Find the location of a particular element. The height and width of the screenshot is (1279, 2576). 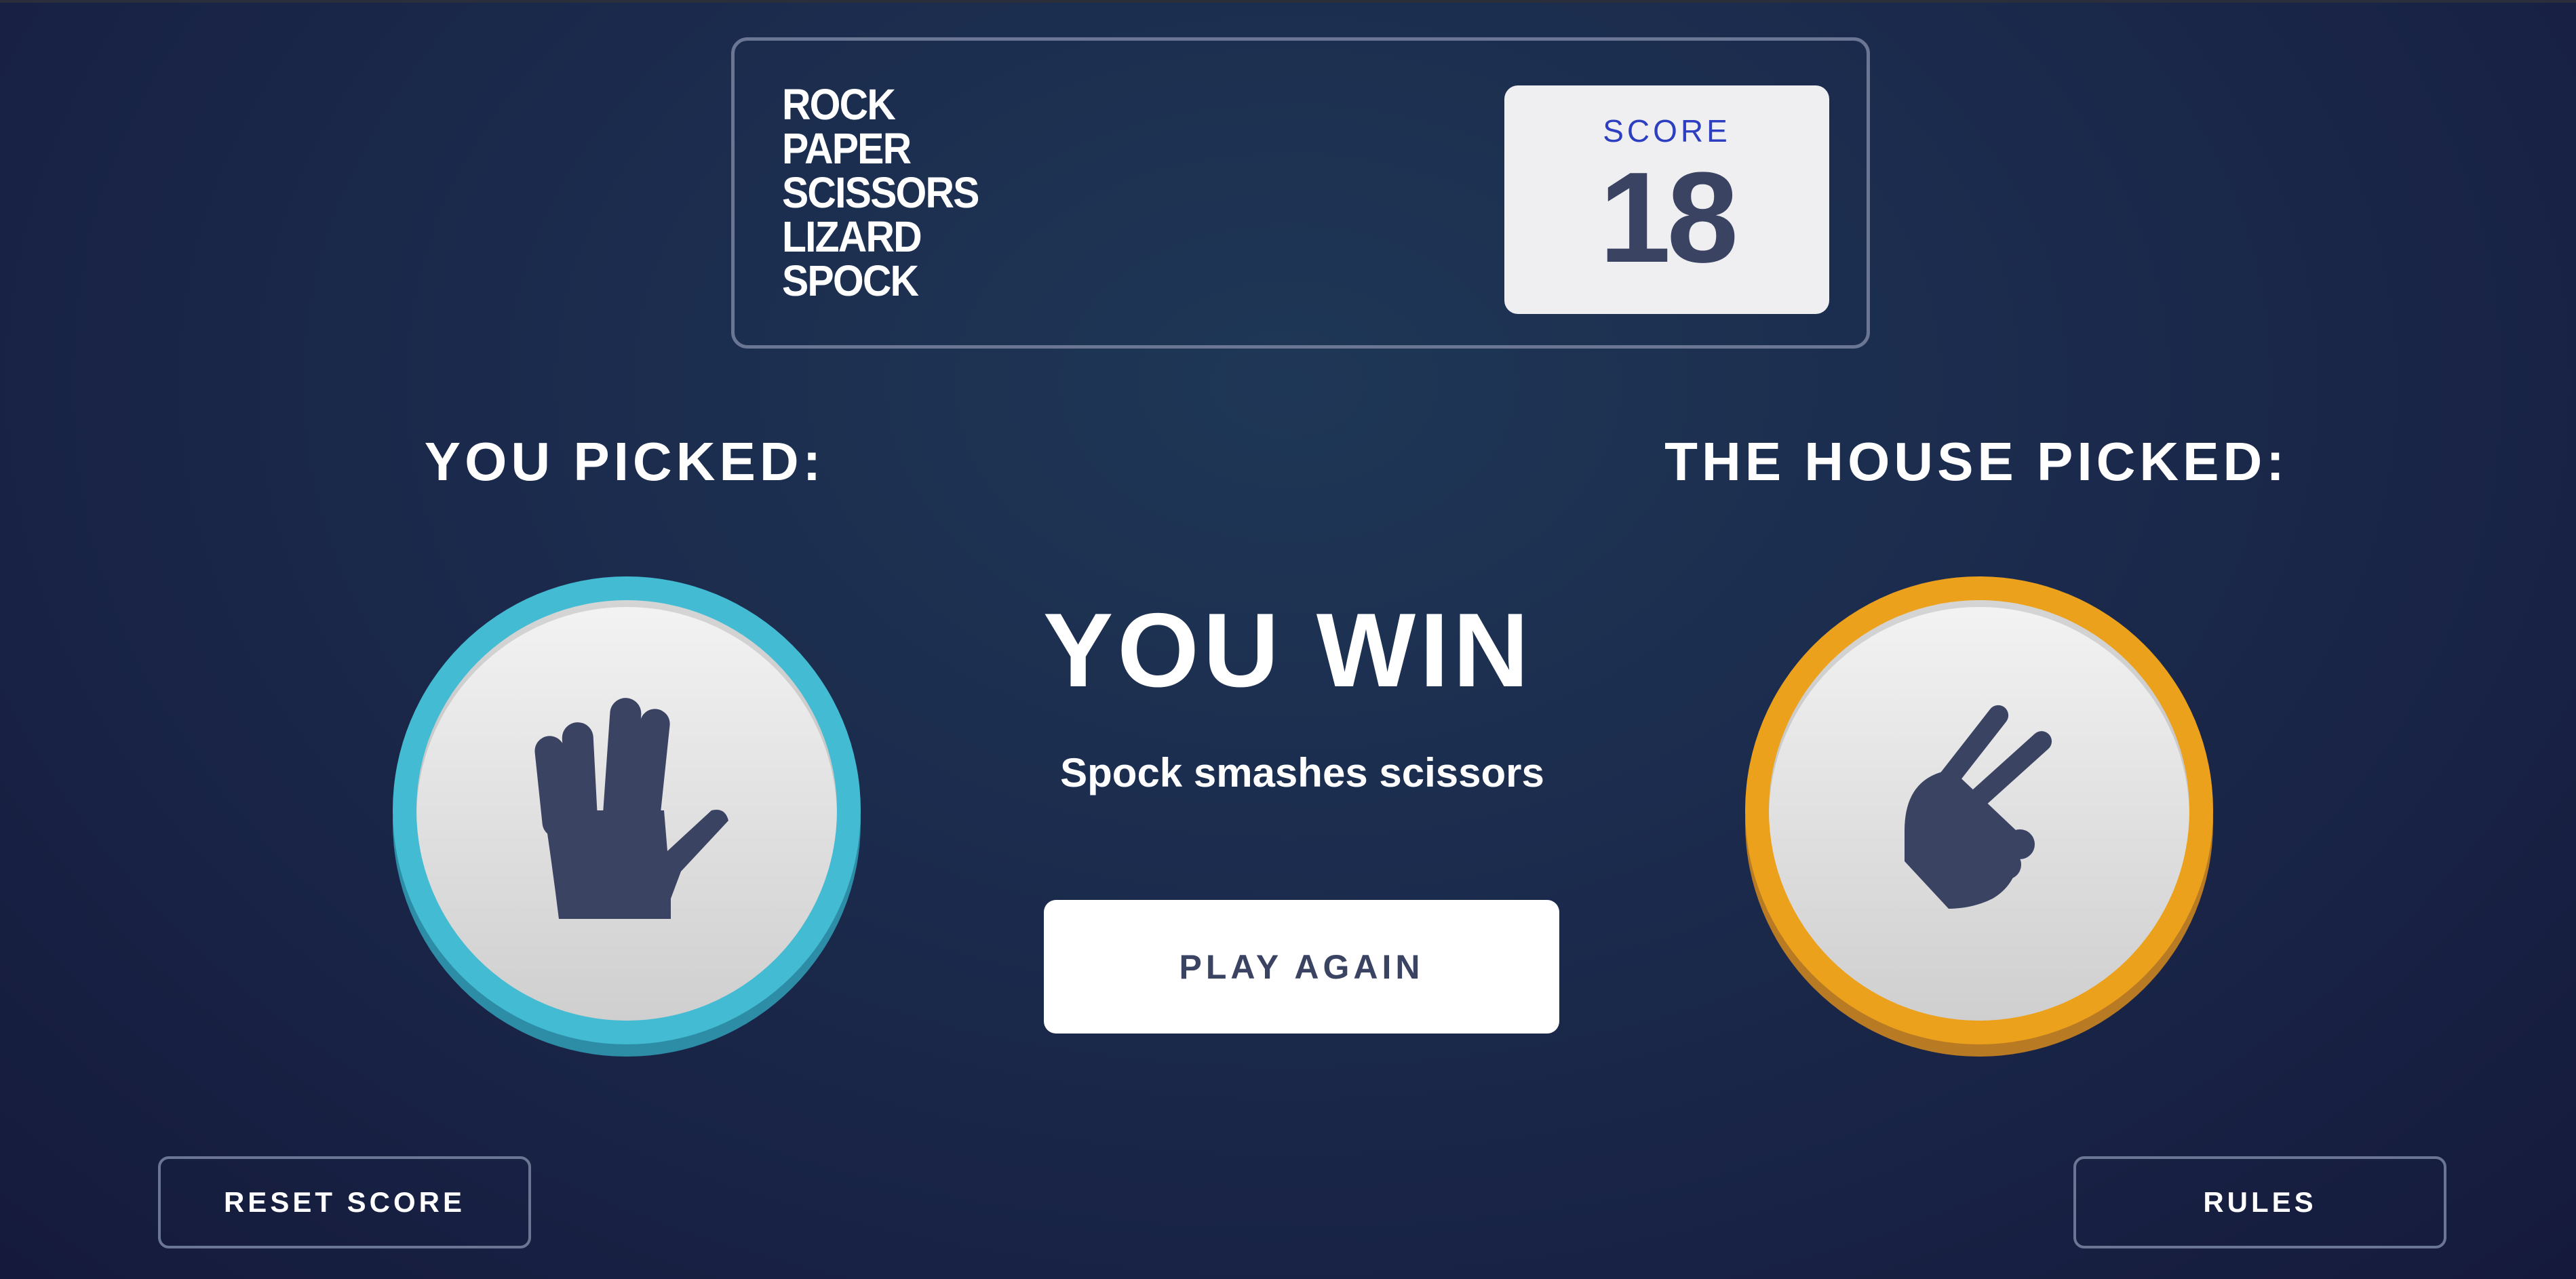

score-label: SCORE is located at coordinates (1667, 131).